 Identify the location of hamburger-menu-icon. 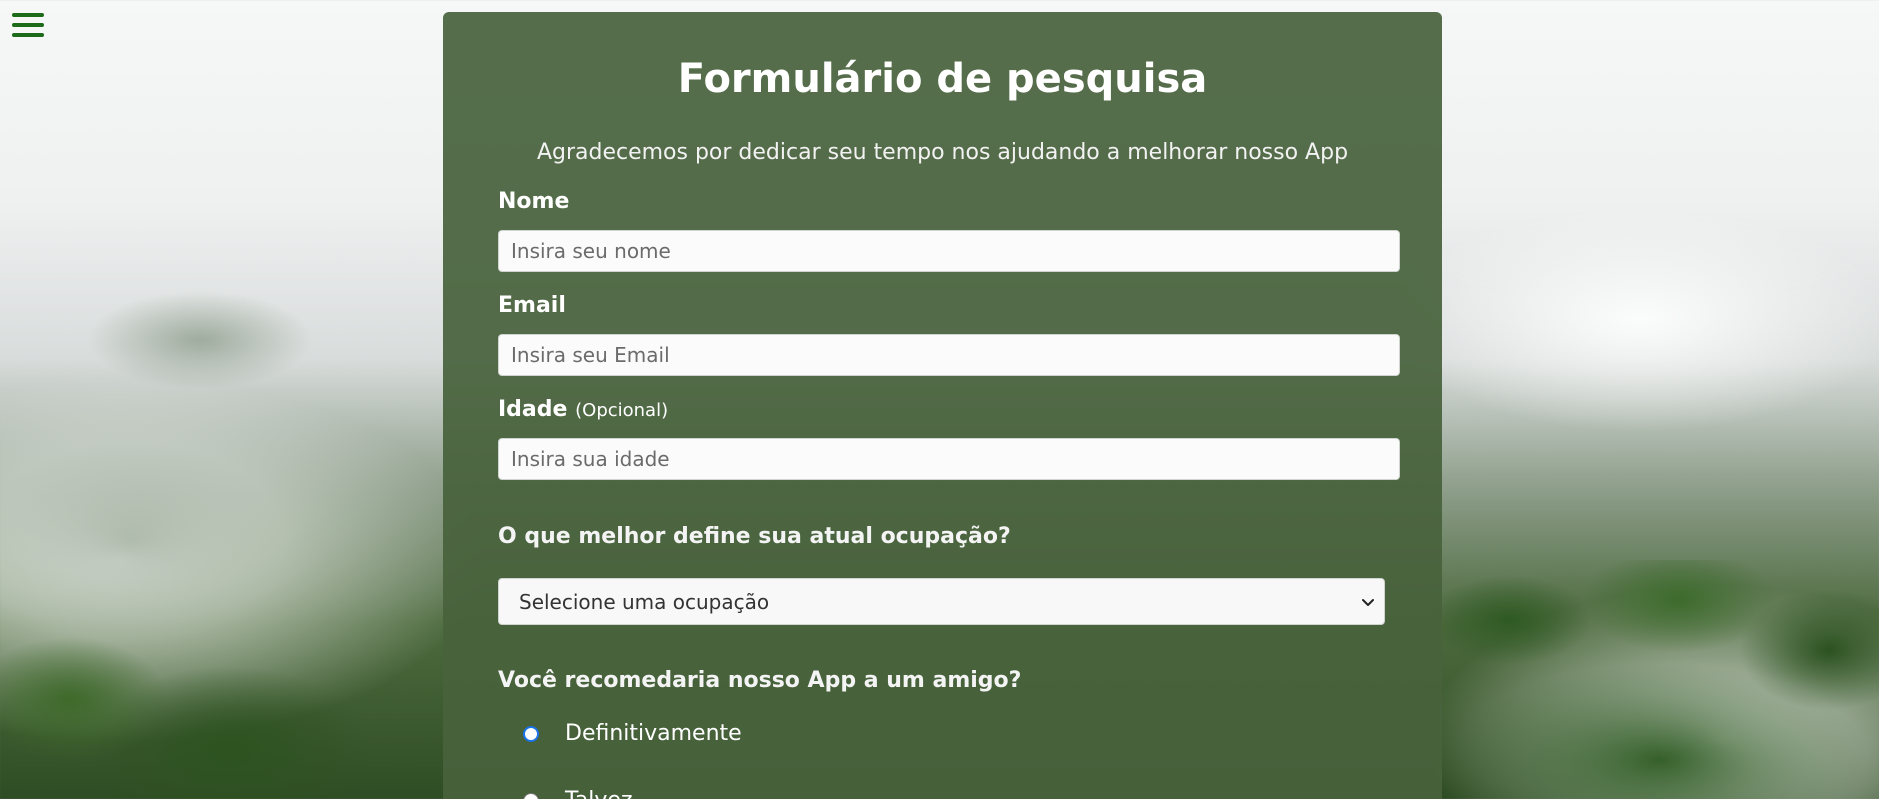
(28, 26).